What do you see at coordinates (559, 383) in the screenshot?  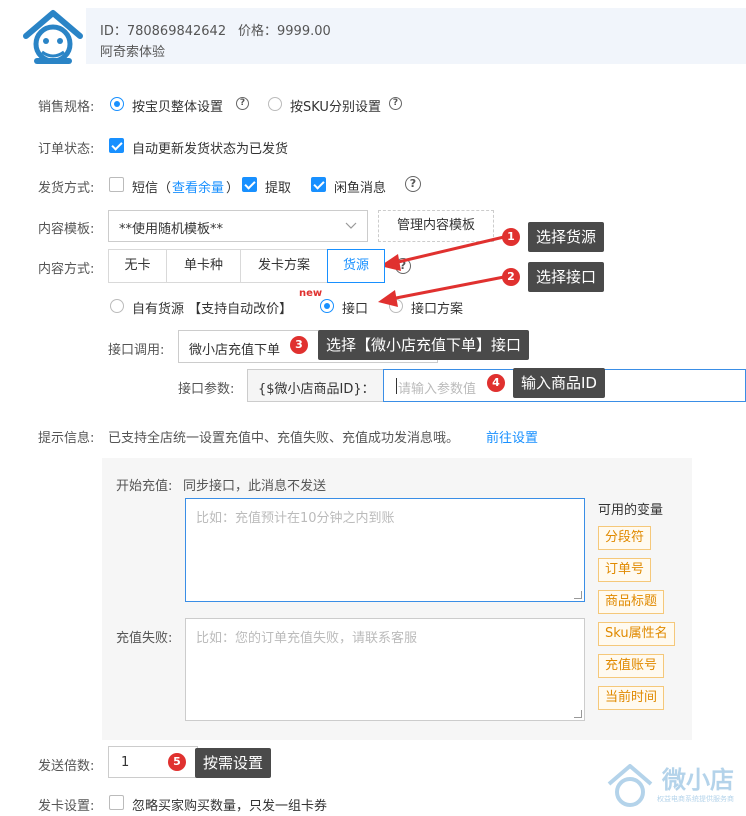 I see `callout-4: 输入商品ID` at bounding box center [559, 383].